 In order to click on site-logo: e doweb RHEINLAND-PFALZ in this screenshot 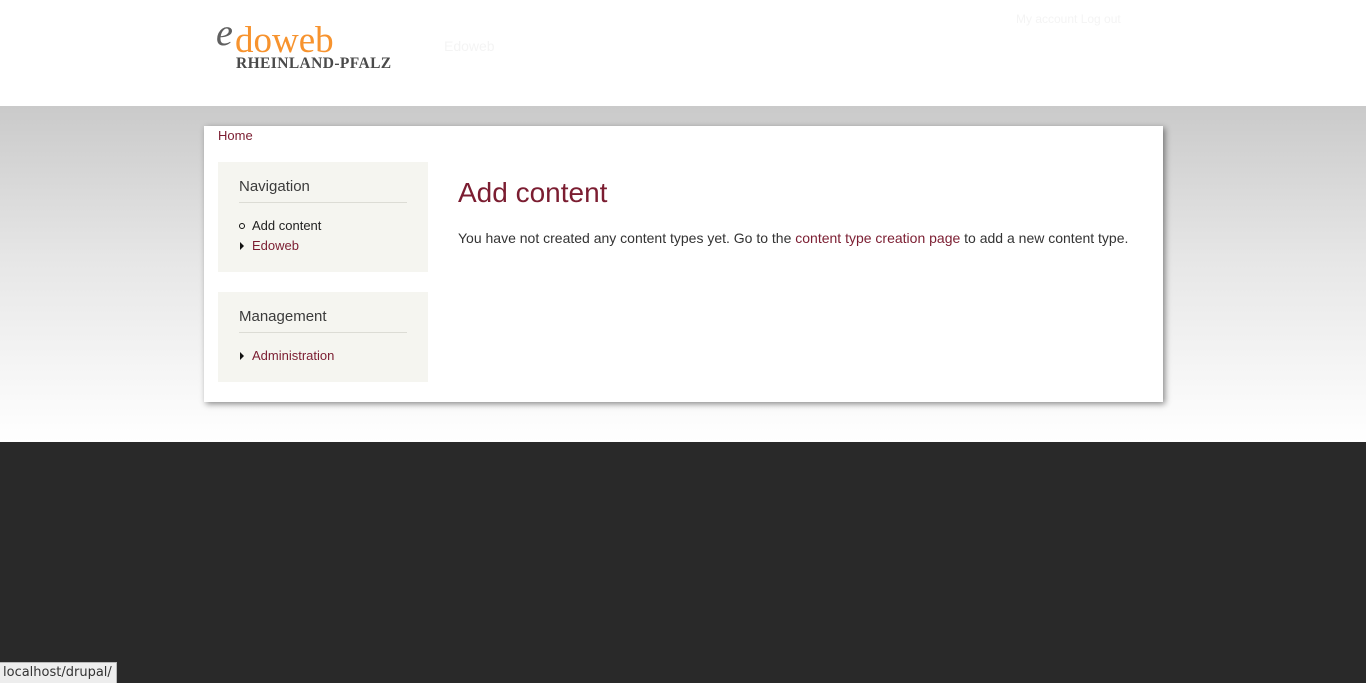, I will do `click(310, 45)`.